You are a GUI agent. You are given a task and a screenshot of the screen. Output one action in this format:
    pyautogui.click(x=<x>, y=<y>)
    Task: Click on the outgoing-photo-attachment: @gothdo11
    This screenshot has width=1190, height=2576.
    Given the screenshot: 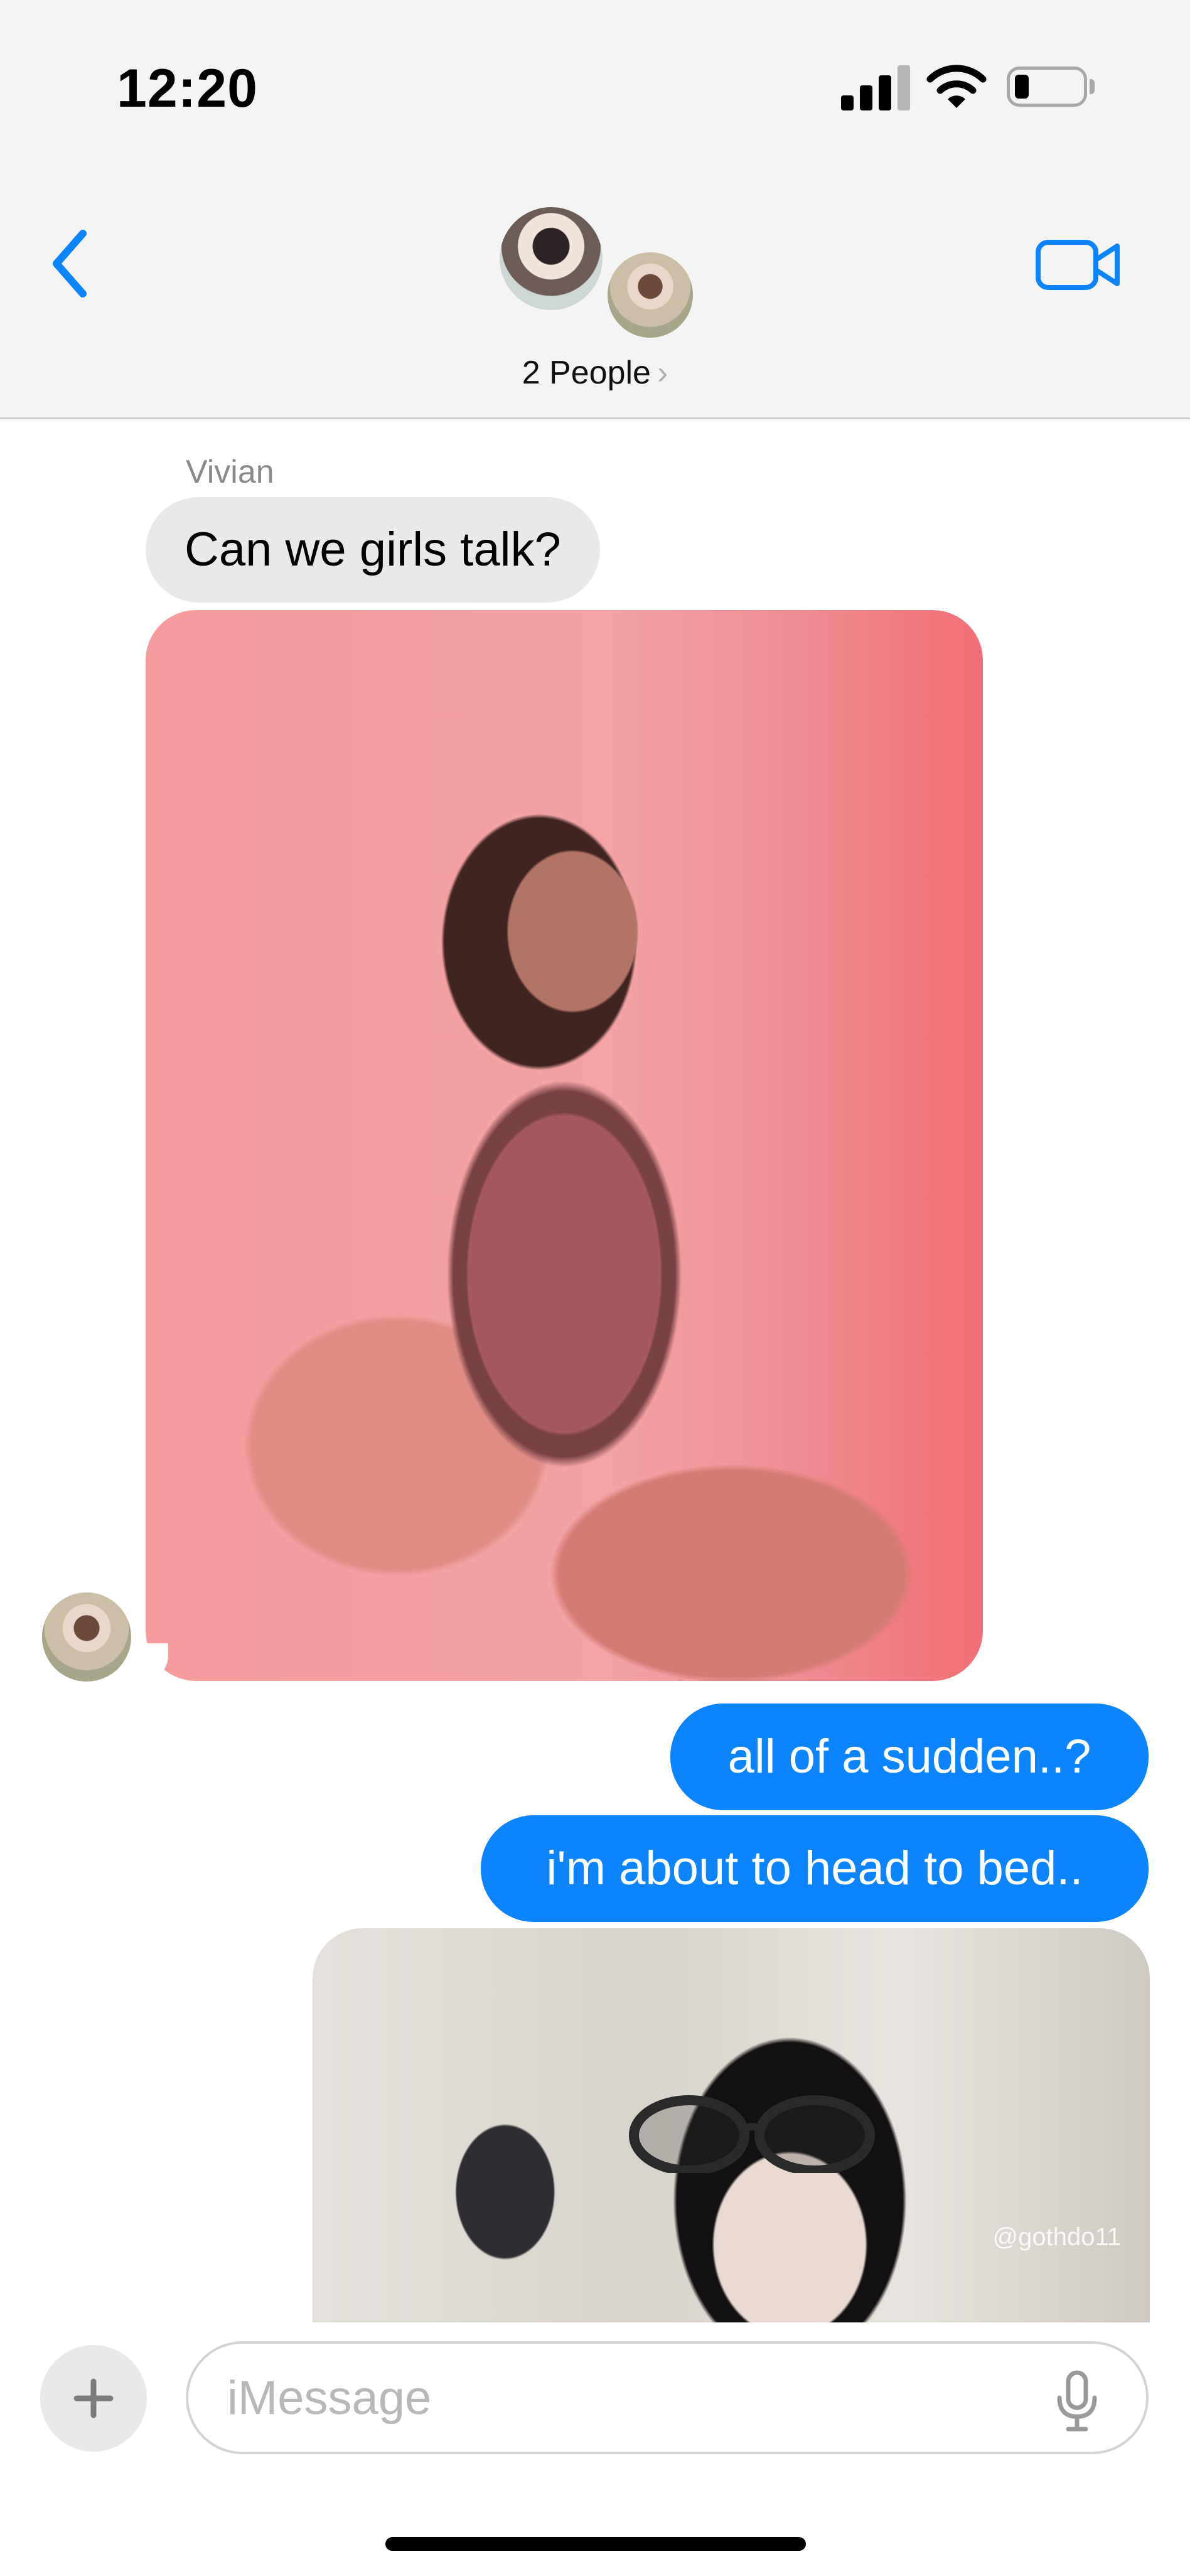 What is the action you would take?
    pyautogui.click(x=732, y=2148)
    